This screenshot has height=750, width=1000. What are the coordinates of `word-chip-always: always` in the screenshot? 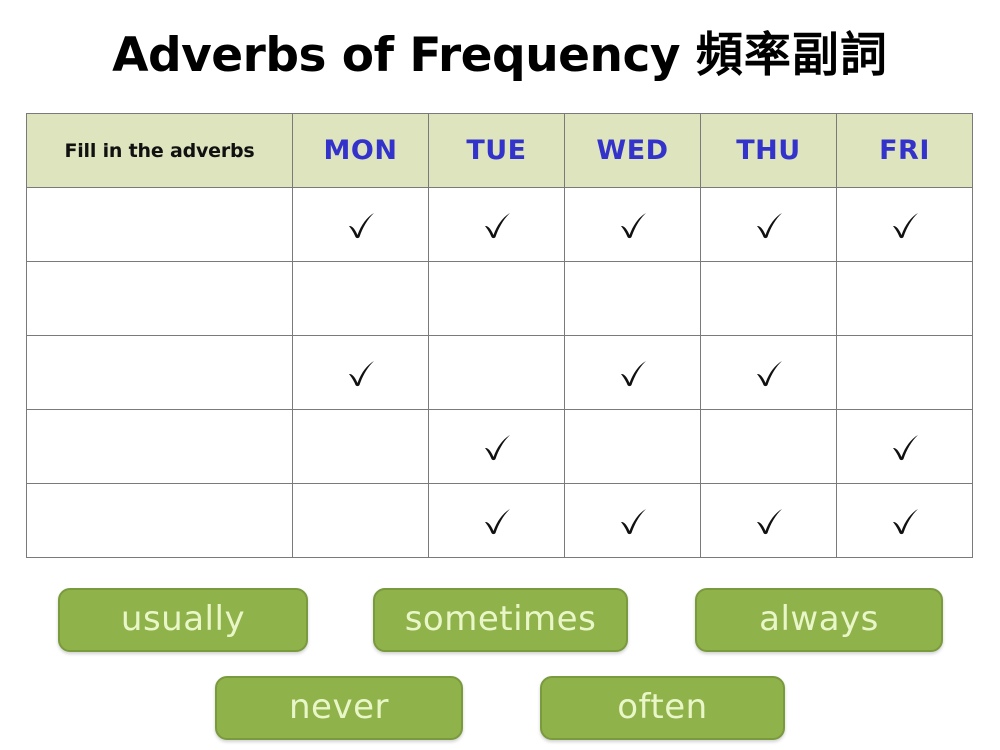 It's located at (819, 620).